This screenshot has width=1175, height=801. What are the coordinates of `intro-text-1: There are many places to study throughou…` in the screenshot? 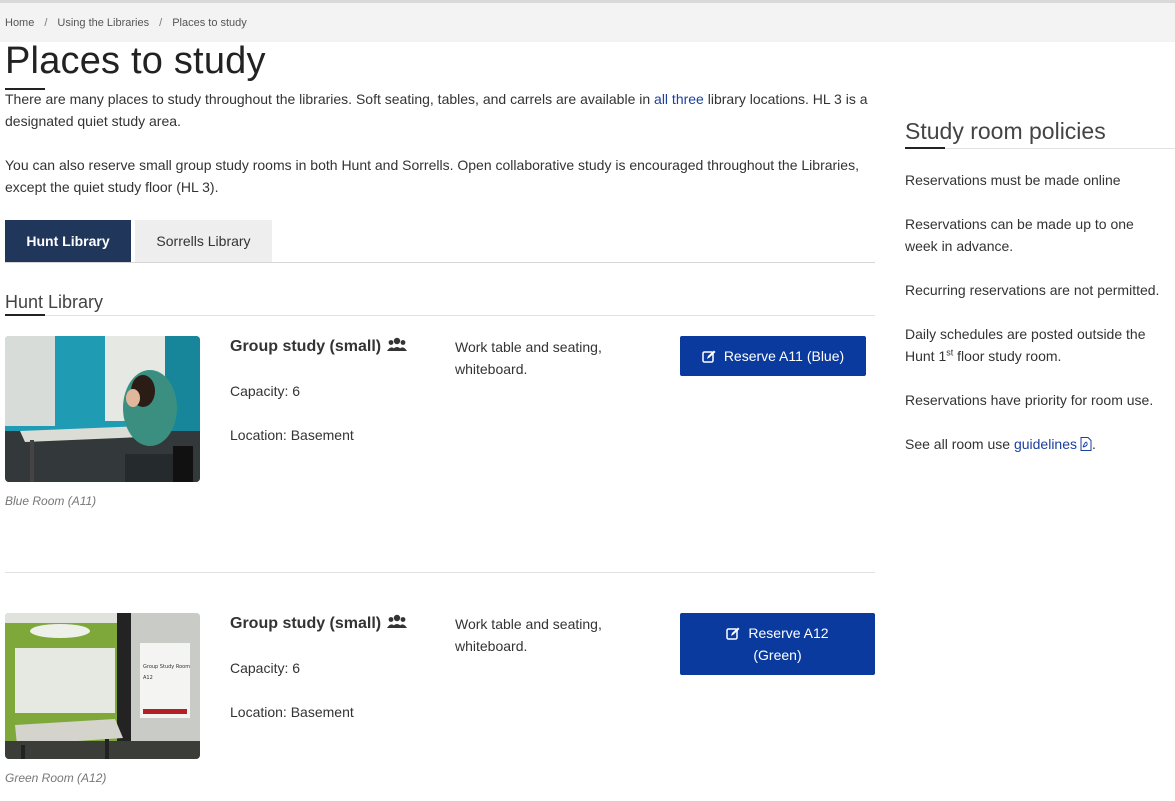 It's located at (330, 99).